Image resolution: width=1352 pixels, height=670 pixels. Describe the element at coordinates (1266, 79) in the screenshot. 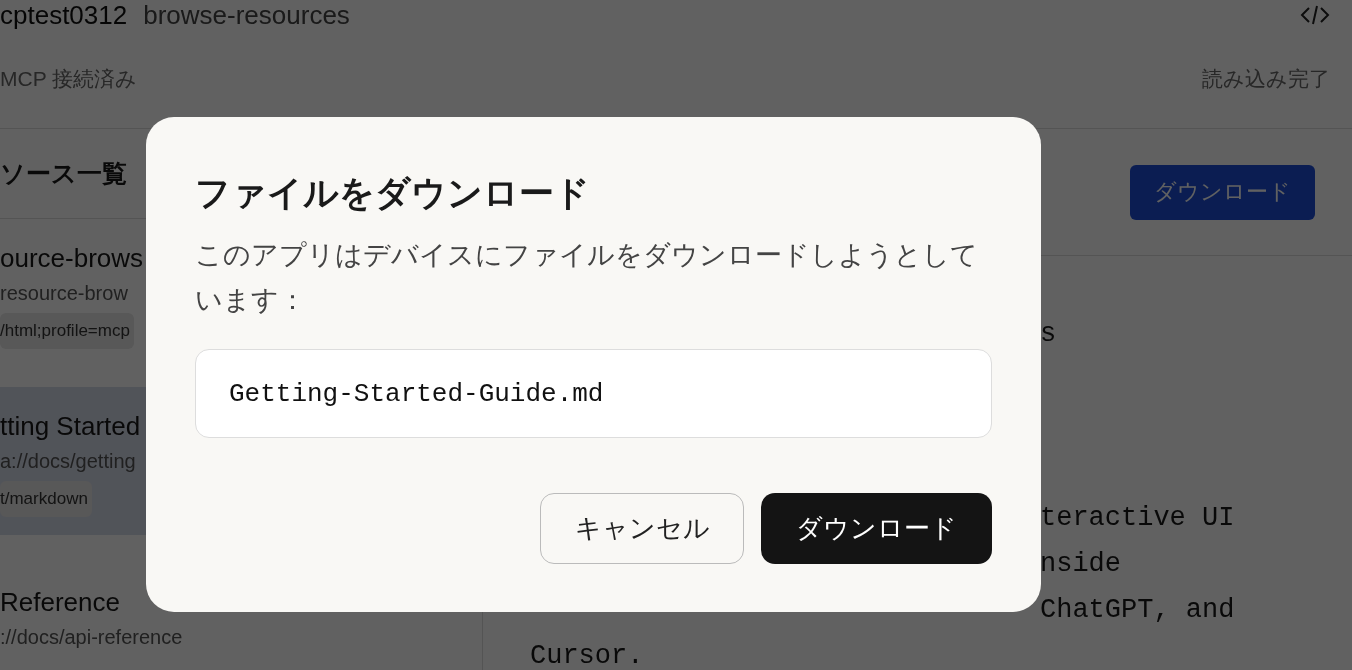

I see `load-status: 読み込み完了` at that location.